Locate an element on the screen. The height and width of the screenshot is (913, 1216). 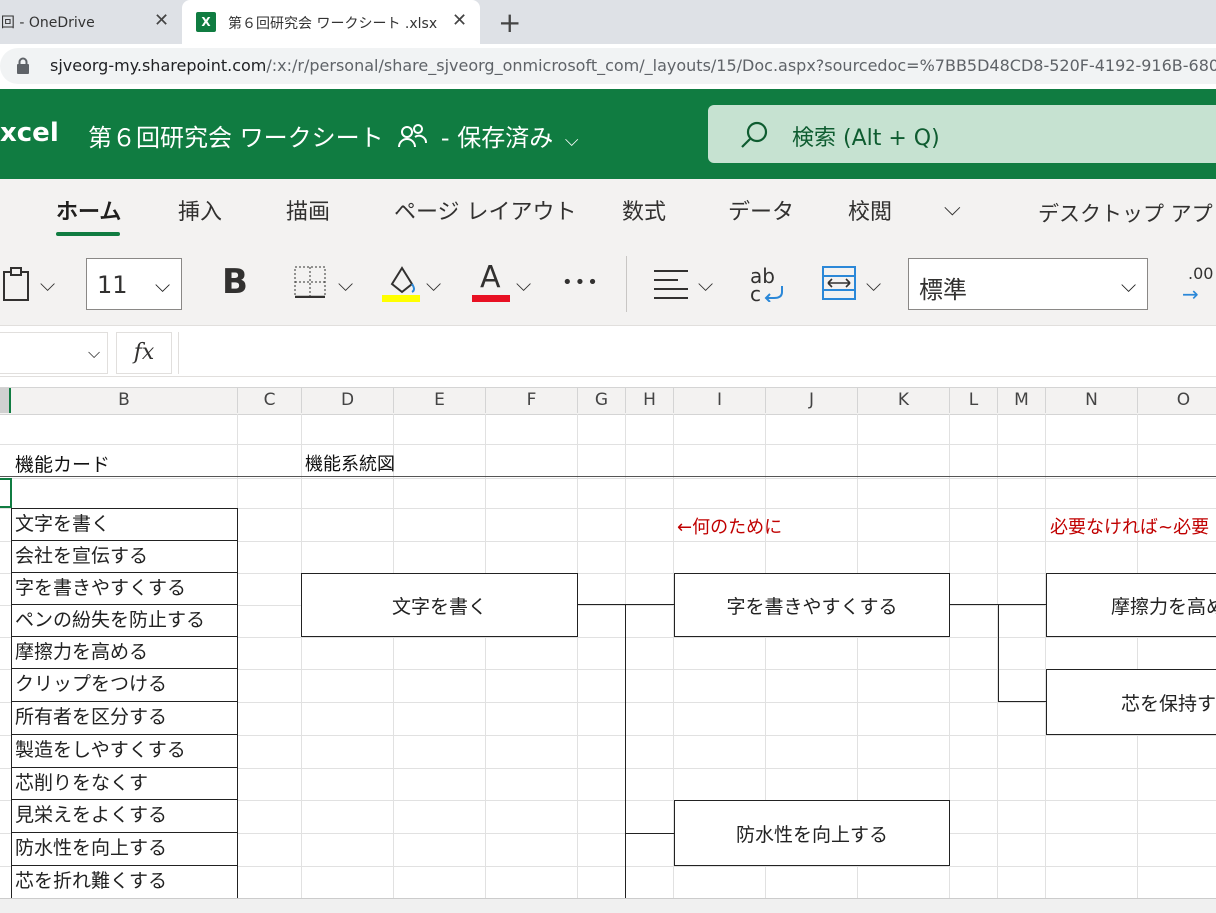
function-card-cell: ペンの紛失を防止する is located at coordinates (124, 621).